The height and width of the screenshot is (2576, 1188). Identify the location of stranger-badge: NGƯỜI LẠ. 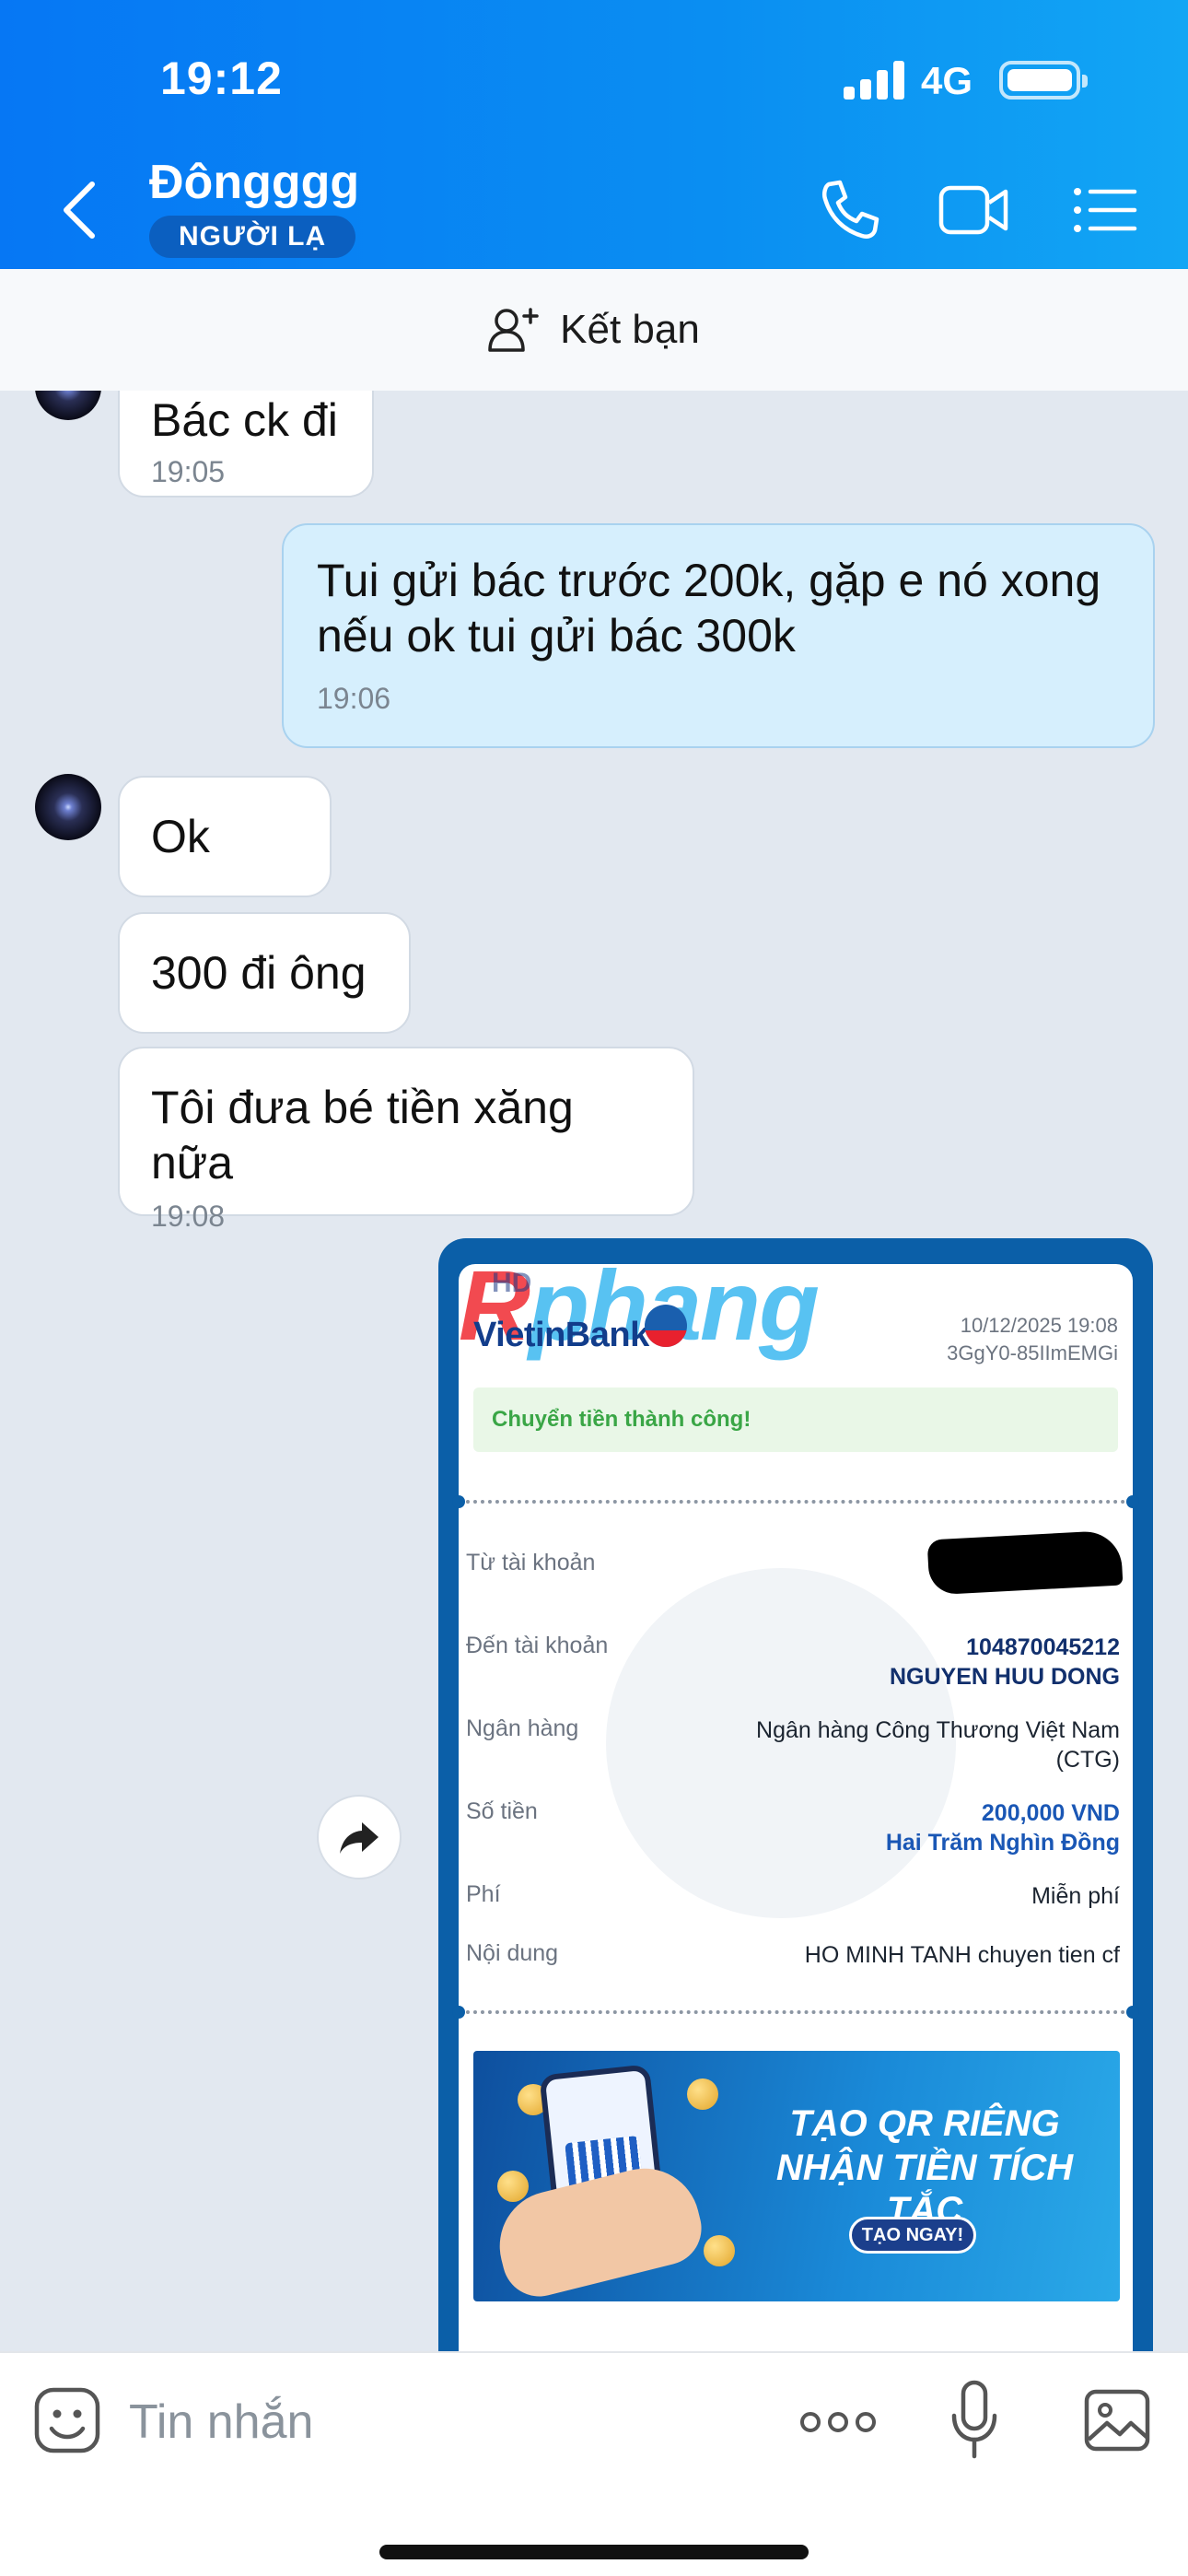
(253, 237).